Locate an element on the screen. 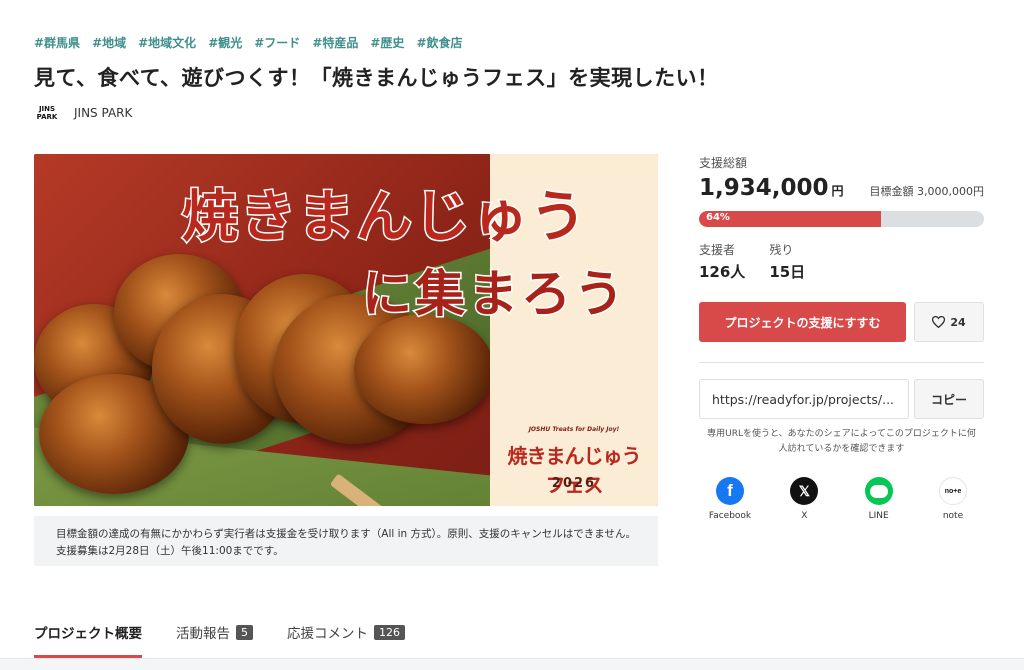  remaining-value: 15日 is located at coordinates (787, 272).